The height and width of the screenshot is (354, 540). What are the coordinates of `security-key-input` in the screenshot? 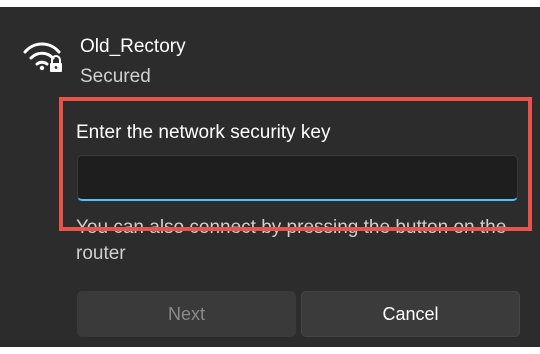 It's located at (297, 178).